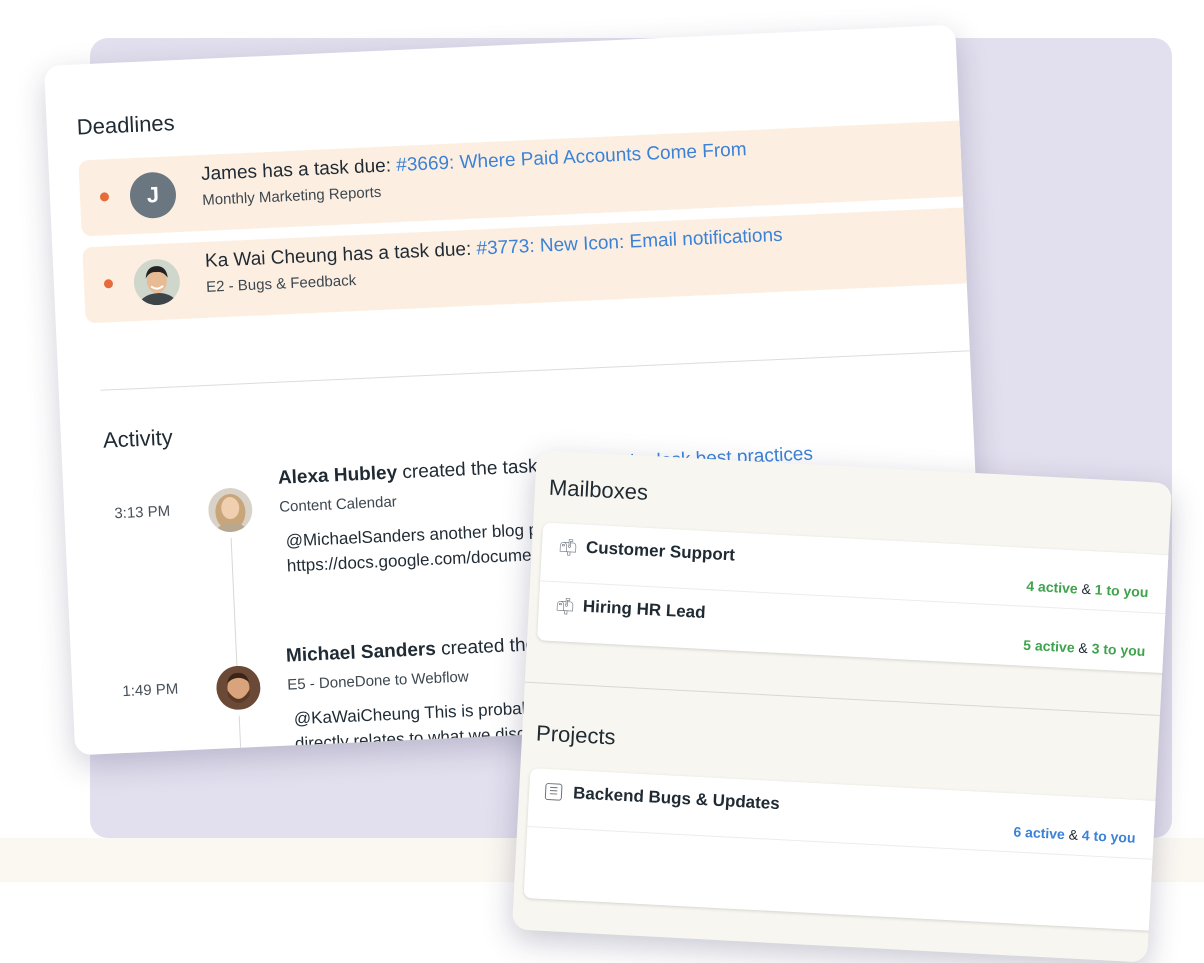  I want to click on checklist-icon: ☰, so click(553, 791).